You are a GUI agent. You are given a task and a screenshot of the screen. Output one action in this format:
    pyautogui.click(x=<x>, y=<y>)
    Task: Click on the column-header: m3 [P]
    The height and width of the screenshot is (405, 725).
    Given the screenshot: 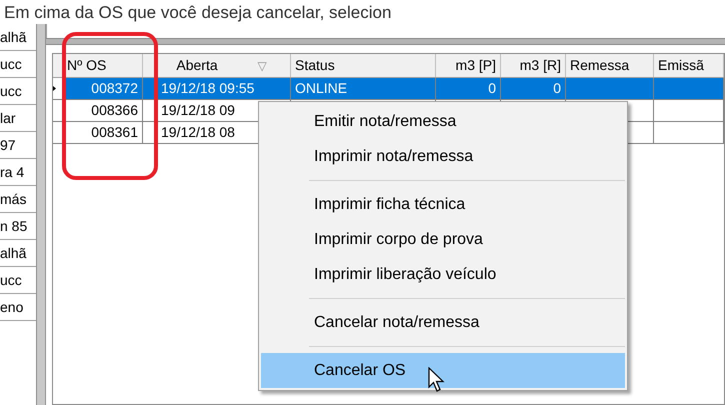 What is the action you would take?
    pyautogui.click(x=468, y=65)
    